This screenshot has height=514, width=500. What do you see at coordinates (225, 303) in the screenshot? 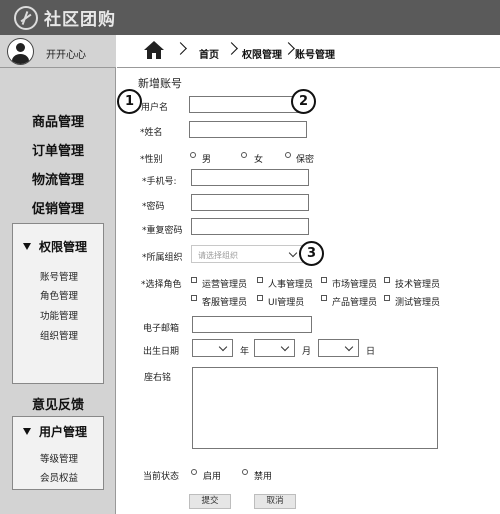
I see `role-label-service: 客服管理员` at bounding box center [225, 303].